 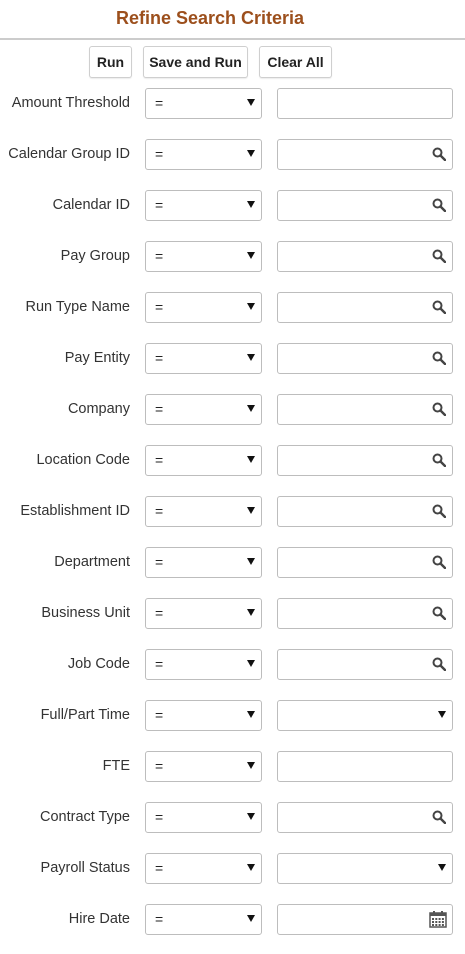 What do you see at coordinates (365, 154) in the screenshot?
I see `value-field-calendar-group-id` at bounding box center [365, 154].